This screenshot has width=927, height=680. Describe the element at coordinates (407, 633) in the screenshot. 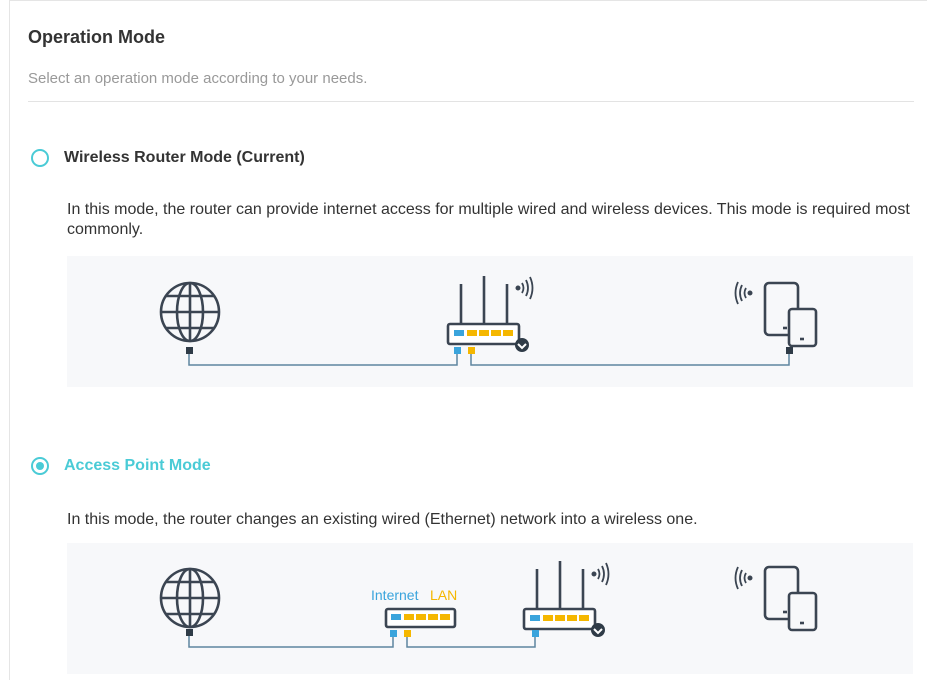

I see `switch-lan-port` at that location.